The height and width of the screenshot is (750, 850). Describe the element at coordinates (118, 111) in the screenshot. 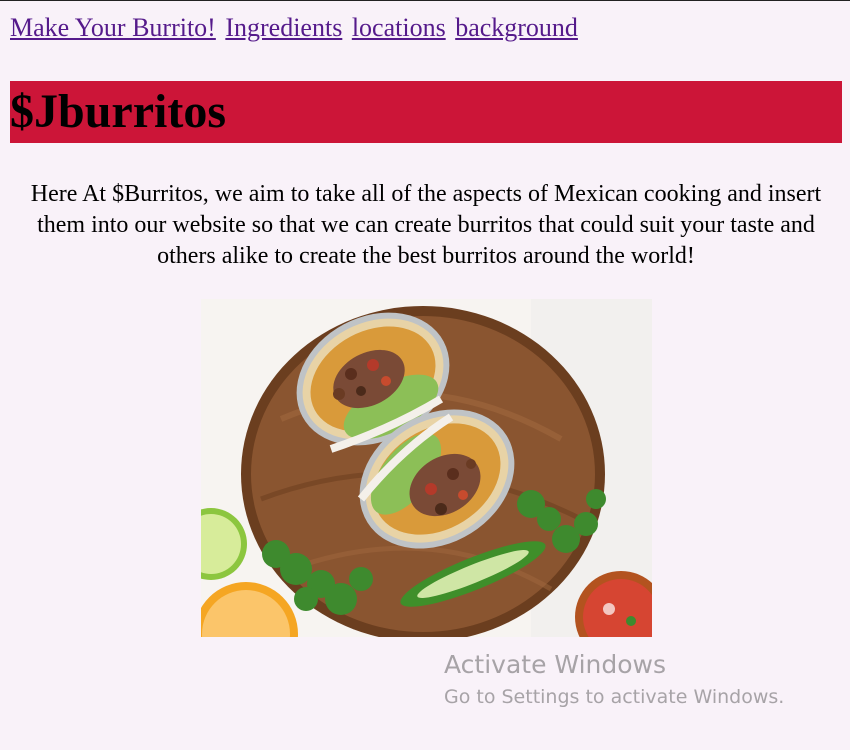

I see `page-title: $Jburritos` at that location.